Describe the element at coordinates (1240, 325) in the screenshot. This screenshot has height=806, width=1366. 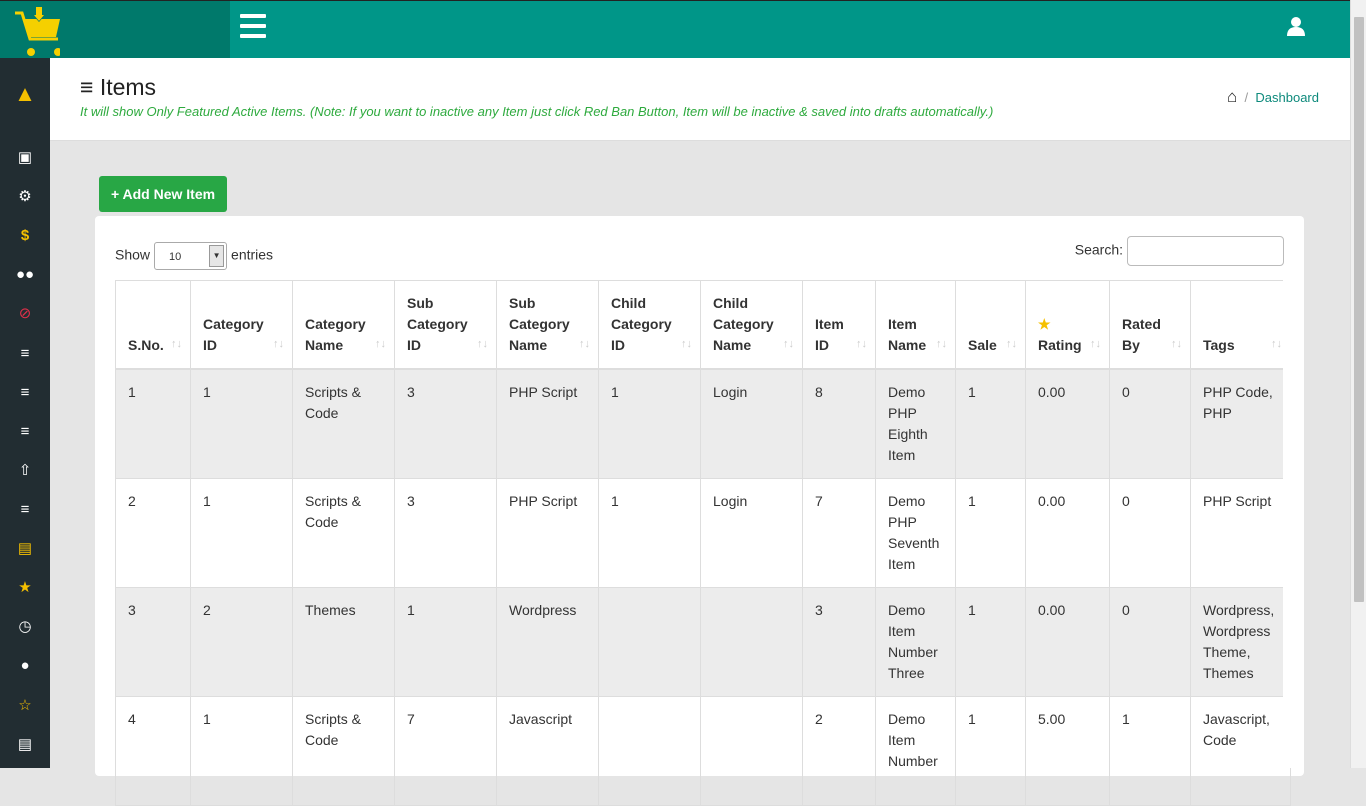
I see `column-header: Tags ↑↓` at that location.